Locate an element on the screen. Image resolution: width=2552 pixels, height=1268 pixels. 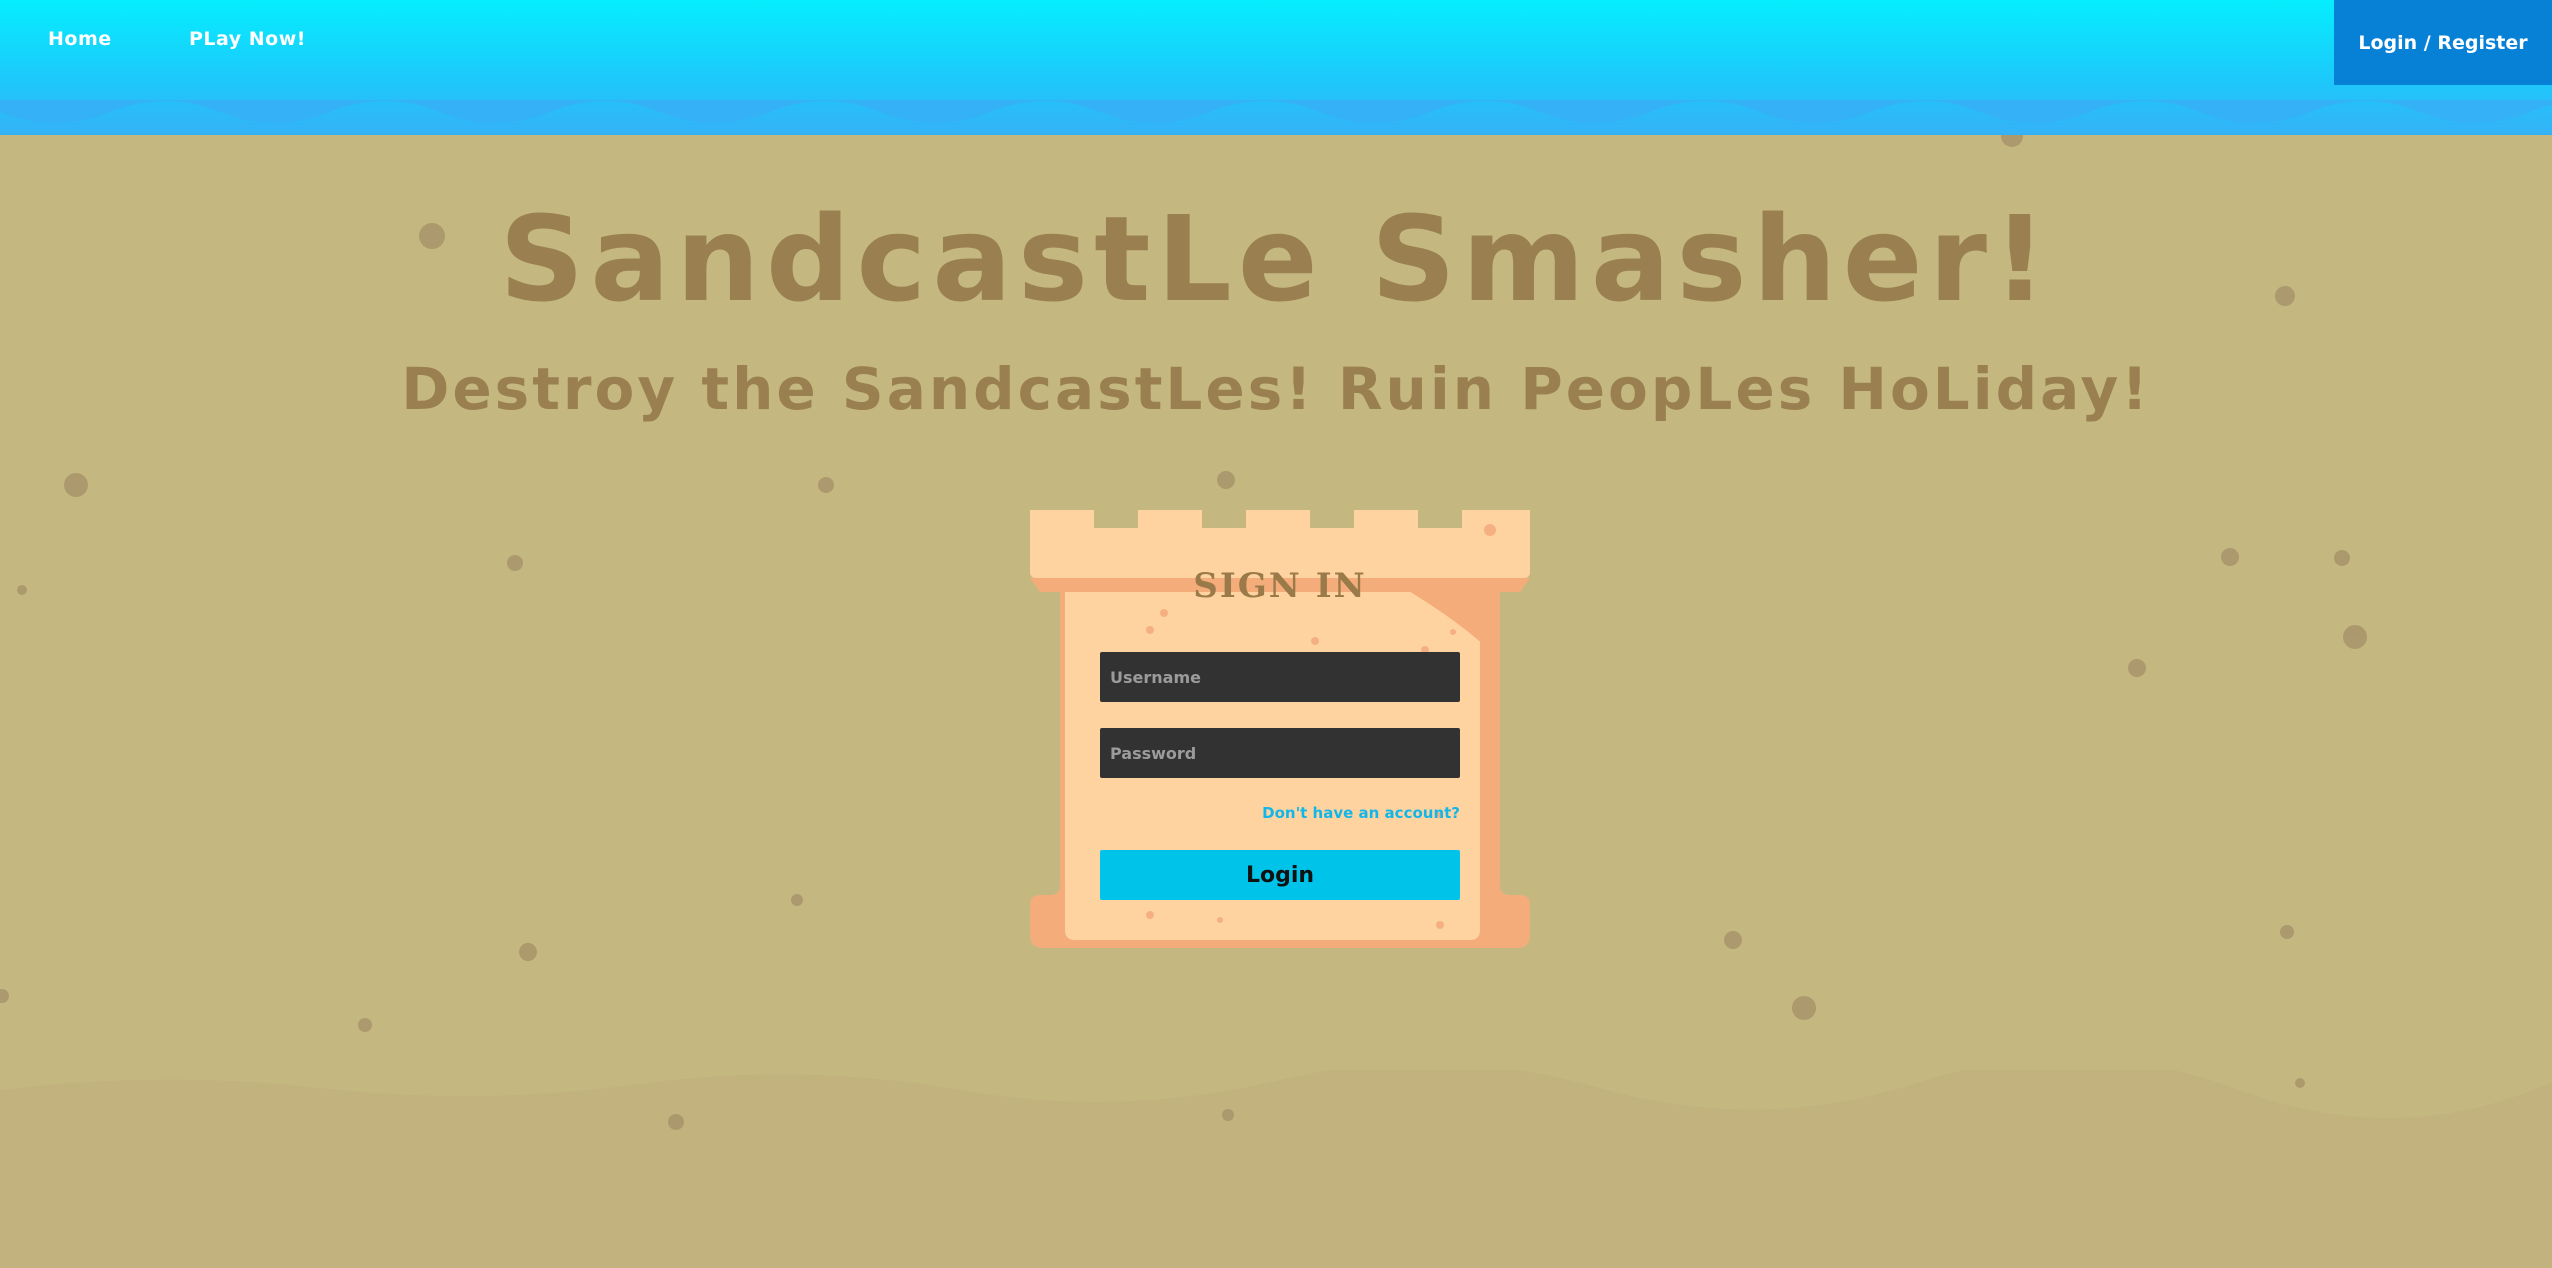
sandcastle-login-card: SIGN IN Don't have an account? Login is located at coordinates (1280, 729).